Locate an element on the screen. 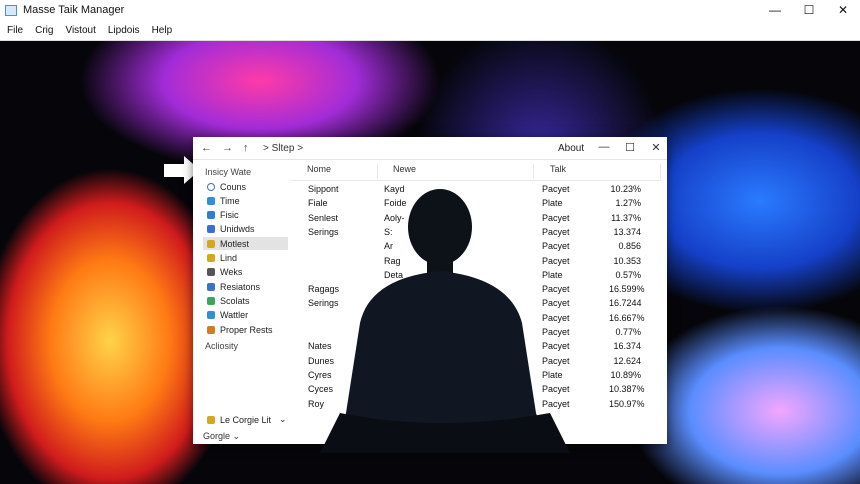  sidebar-item-couns: Couns is located at coordinates (247, 186).